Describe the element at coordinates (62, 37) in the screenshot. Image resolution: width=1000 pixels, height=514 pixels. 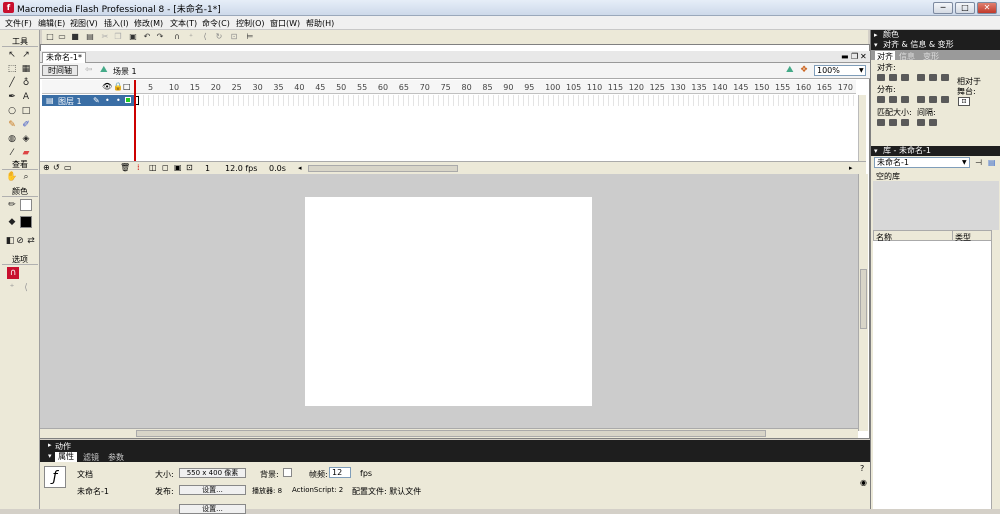
I see `open-icon: ▭` at that location.